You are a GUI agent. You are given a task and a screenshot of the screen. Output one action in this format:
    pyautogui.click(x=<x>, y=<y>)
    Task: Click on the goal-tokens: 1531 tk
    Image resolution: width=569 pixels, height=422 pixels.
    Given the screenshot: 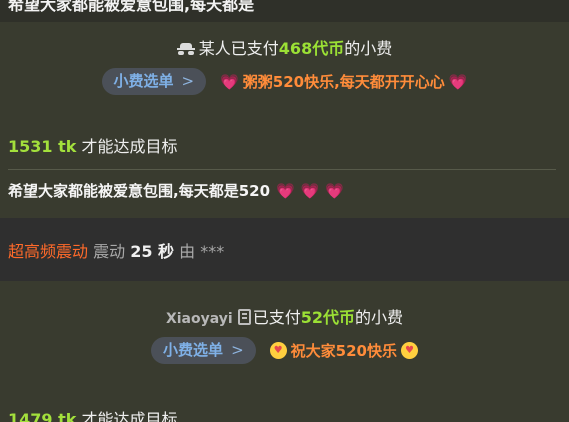 What is the action you would take?
    pyautogui.click(x=42, y=146)
    